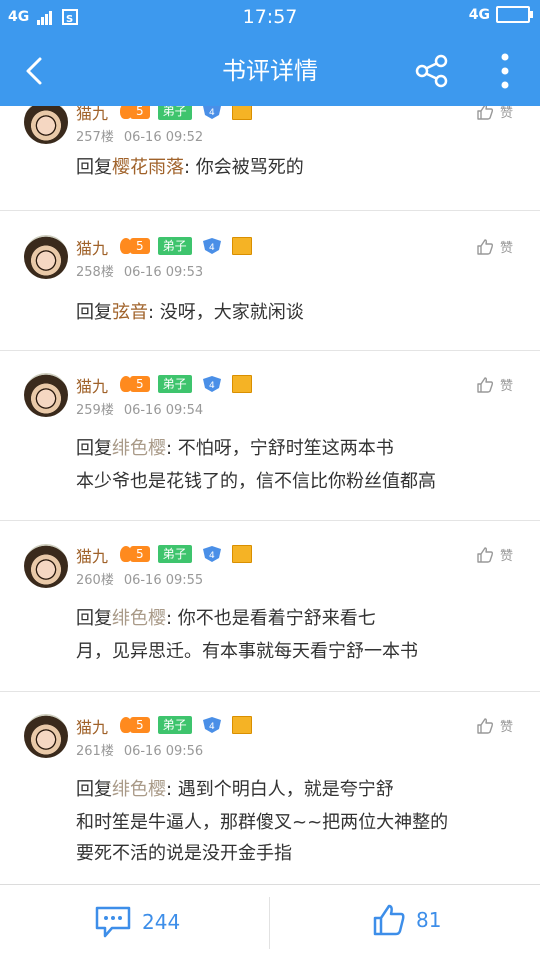 The width and height of the screenshot is (540, 961). What do you see at coordinates (514, 14) in the screenshot?
I see `battery-icon` at bounding box center [514, 14].